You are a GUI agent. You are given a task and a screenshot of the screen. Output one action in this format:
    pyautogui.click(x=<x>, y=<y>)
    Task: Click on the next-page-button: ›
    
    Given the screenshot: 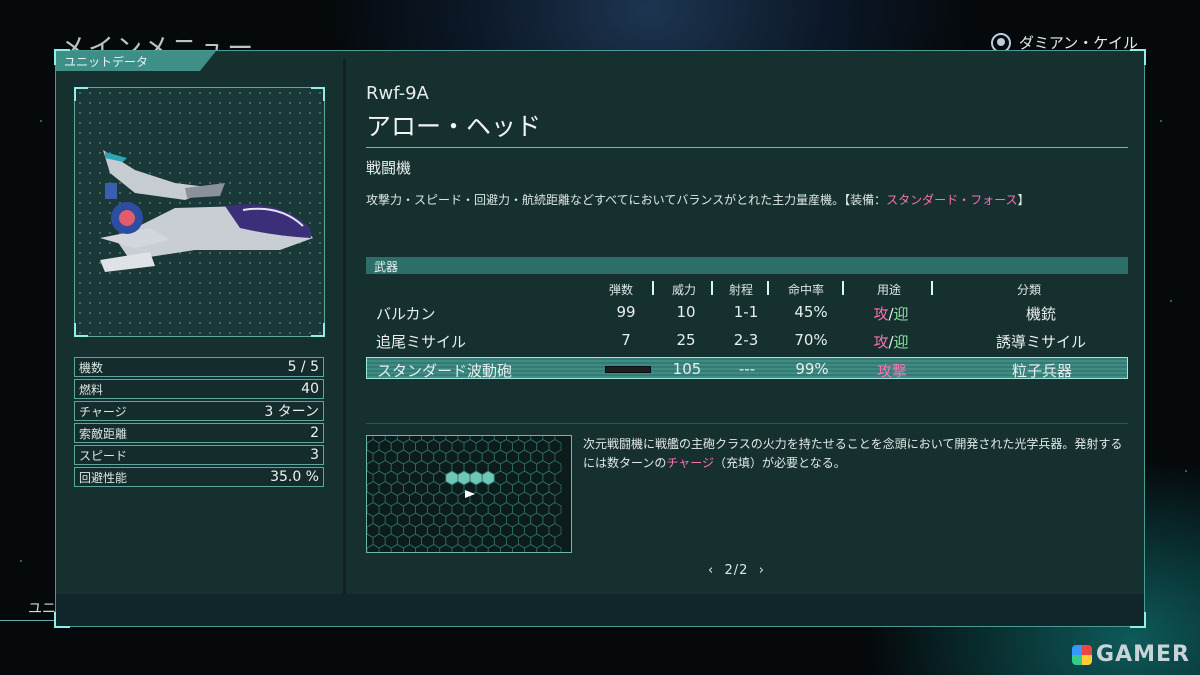 What is the action you would take?
    pyautogui.click(x=762, y=570)
    